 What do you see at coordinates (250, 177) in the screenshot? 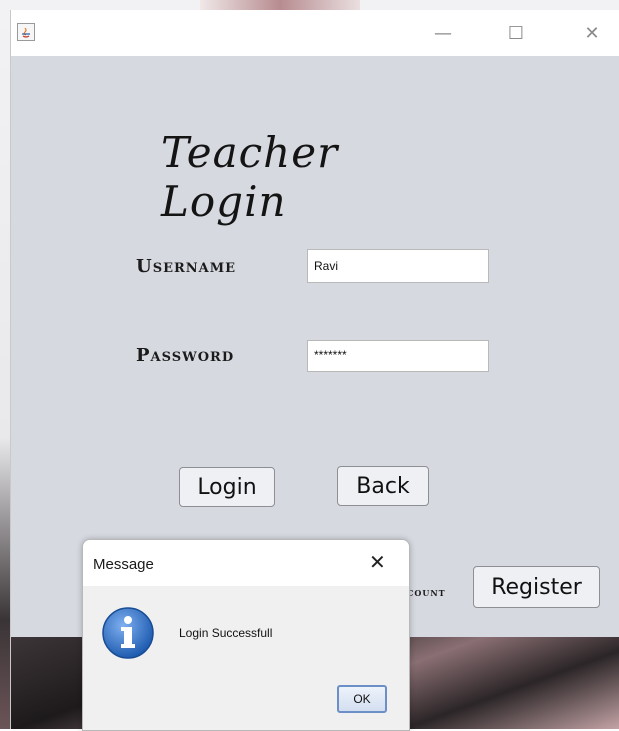
I see `page-title: Teacher Login` at bounding box center [250, 177].